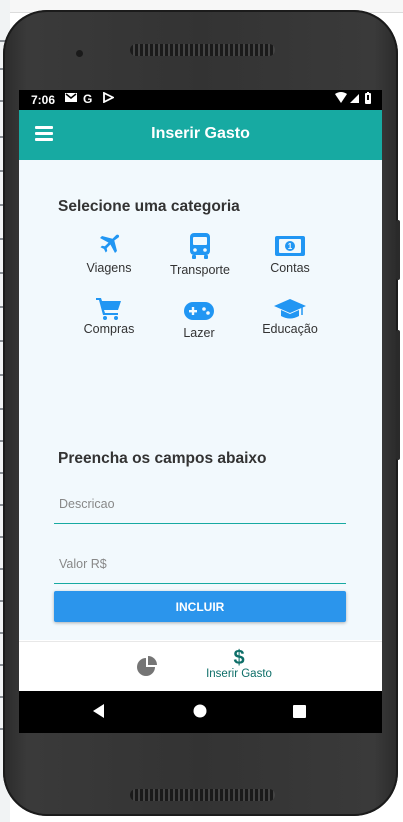 The height and width of the screenshot is (822, 403). What do you see at coordinates (199, 321) in the screenshot?
I see `category-lazer: Lazer` at bounding box center [199, 321].